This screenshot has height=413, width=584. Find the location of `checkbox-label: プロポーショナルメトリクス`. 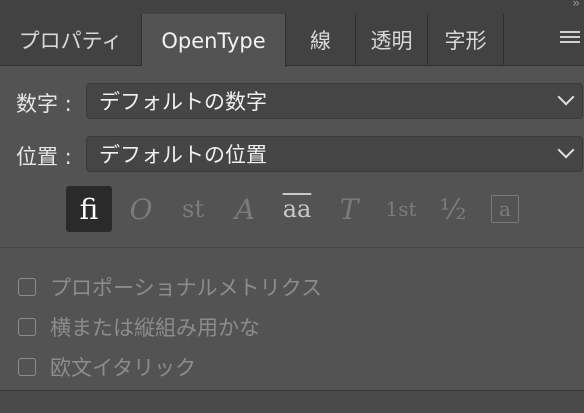

checkbox-label: プロポーショナルメトリクス is located at coordinates (186, 288).